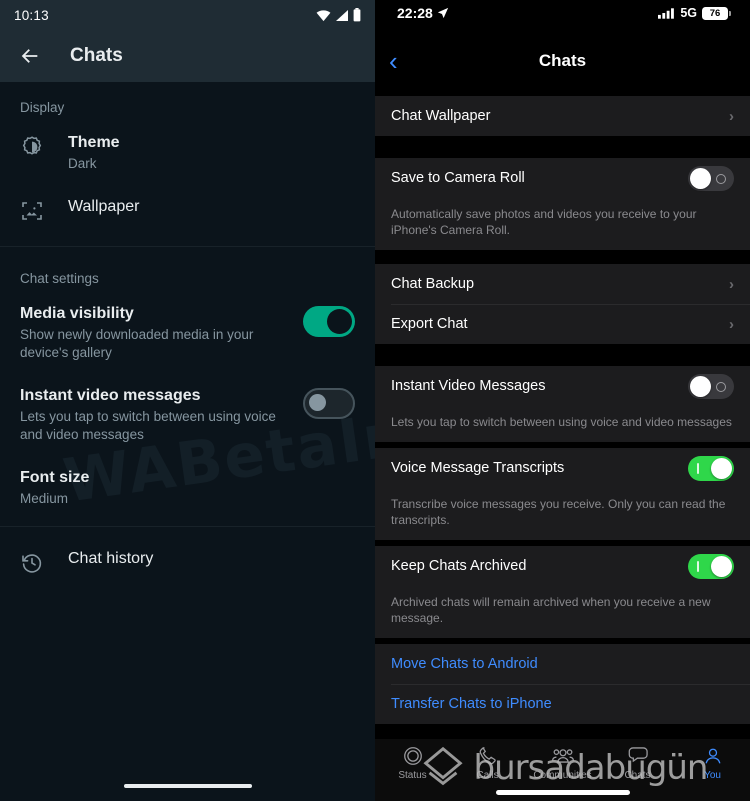 The image size is (750, 801). Describe the element at coordinates (464, 664) in the screenshot. I see `ios-row-label: Move Chats to Android` at that location.